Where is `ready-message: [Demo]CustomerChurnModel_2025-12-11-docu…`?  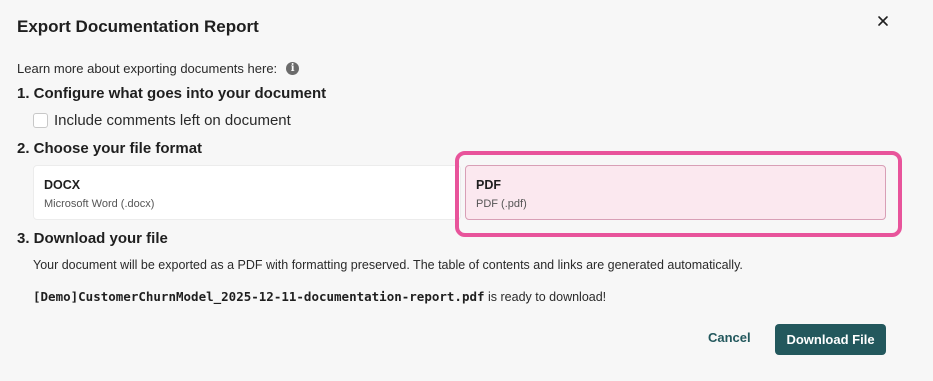
ready-message: [Demo]CustomerChurnModel_2025-12-11-docu… is located at coordinates (319, 296).